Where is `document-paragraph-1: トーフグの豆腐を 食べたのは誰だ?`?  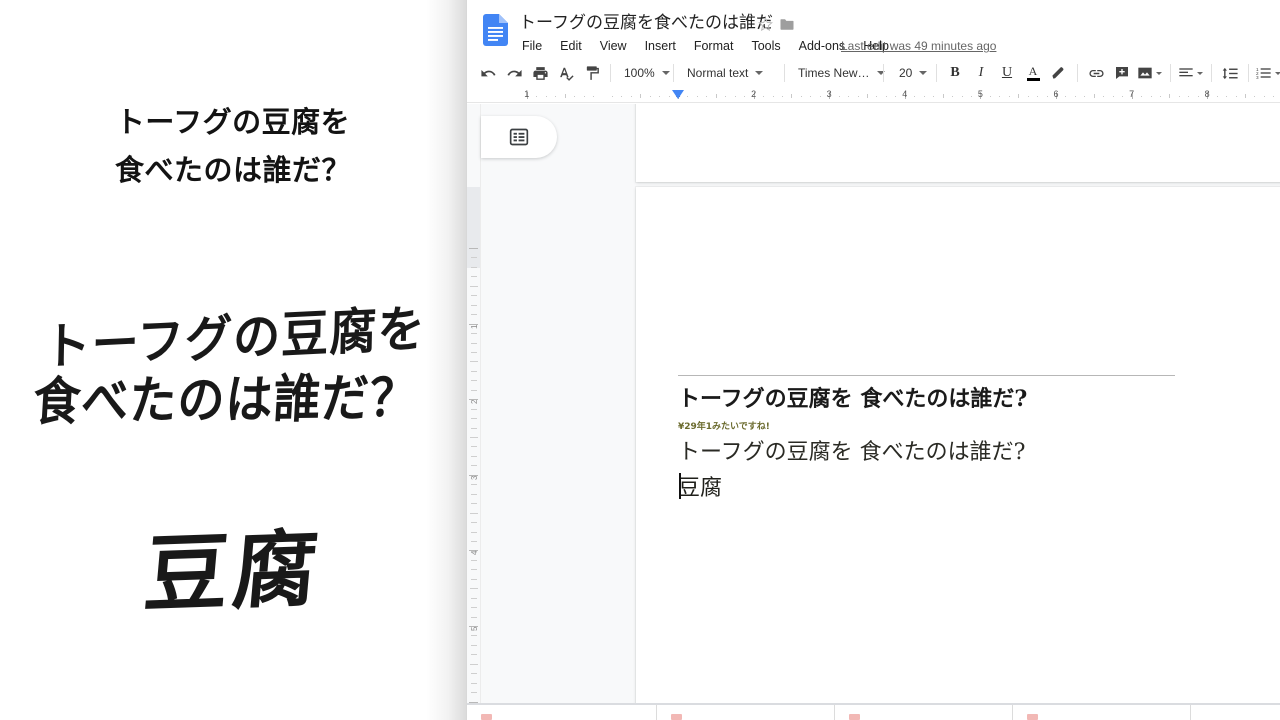
document-paragraph-1: トーフグの豆腐を 食べたのは誰だ? is located at coordinates (851, 453).